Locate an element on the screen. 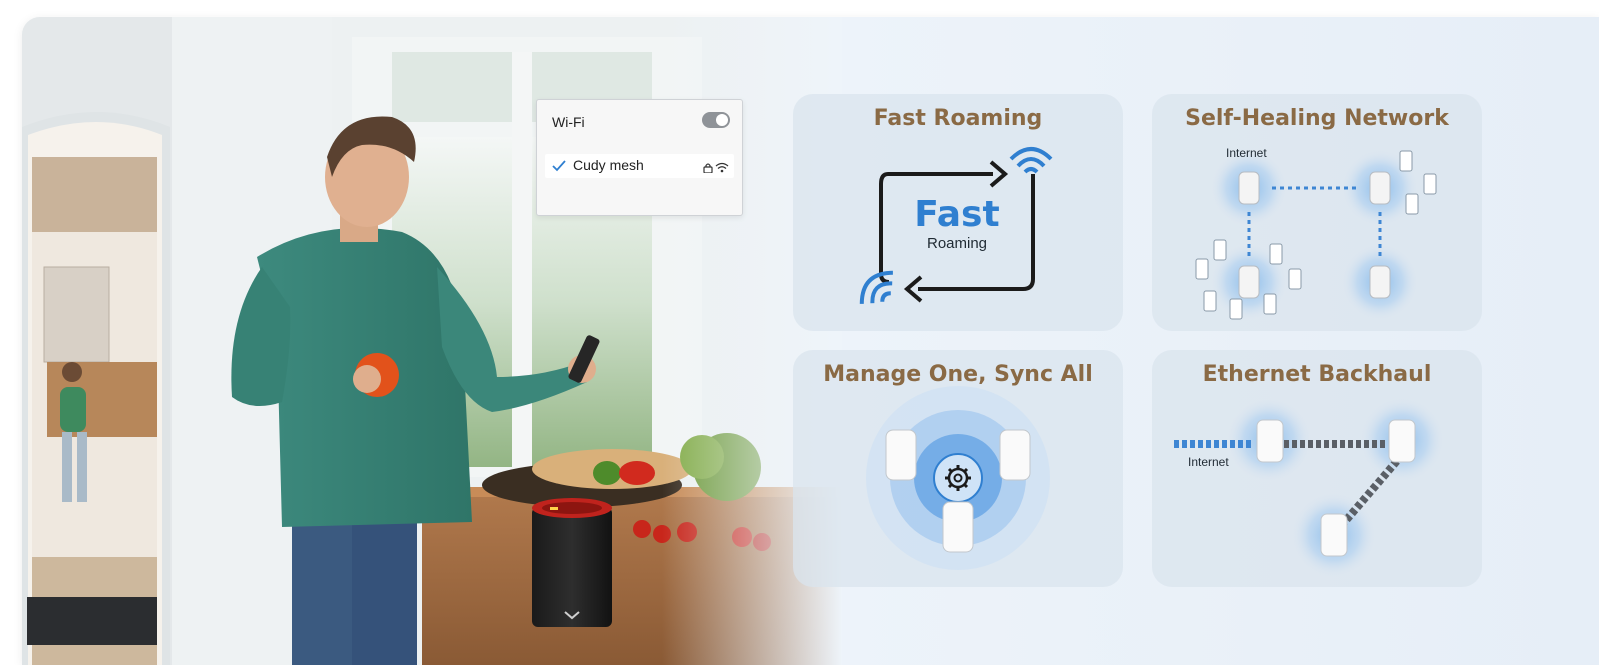 The height and width of the screenshot is (665, 1599). toggle-knob is located at coordinates (722, 120).